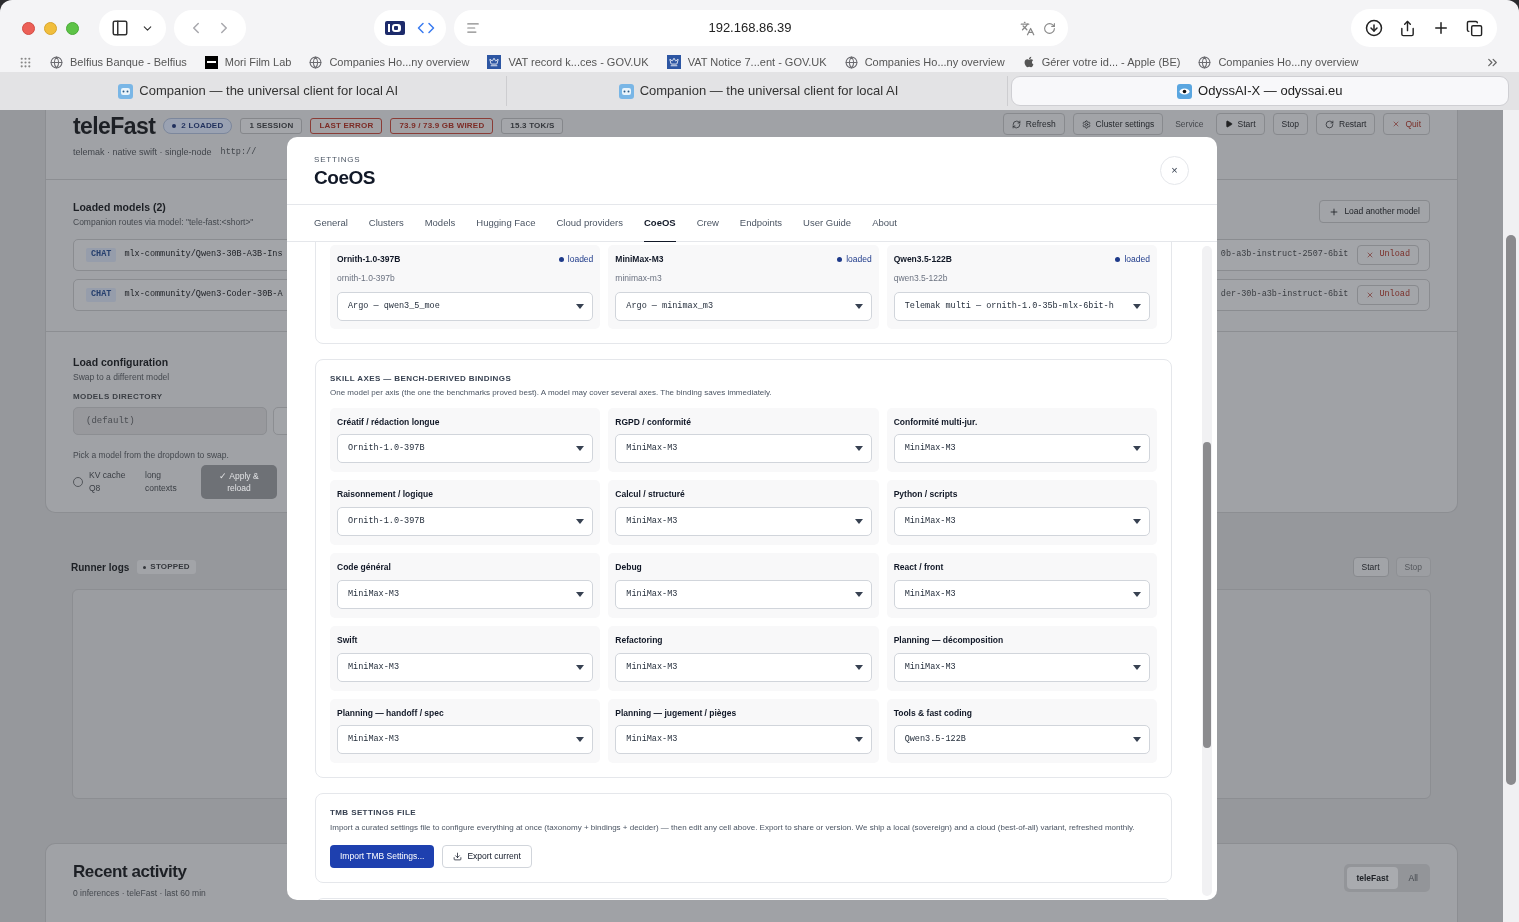 The height and width of the screenshot is (922, 1519). What do you see at coordinates (1049, 28) in the screenshot?
I see `reload-icon` at bounding box center [1049, 28].